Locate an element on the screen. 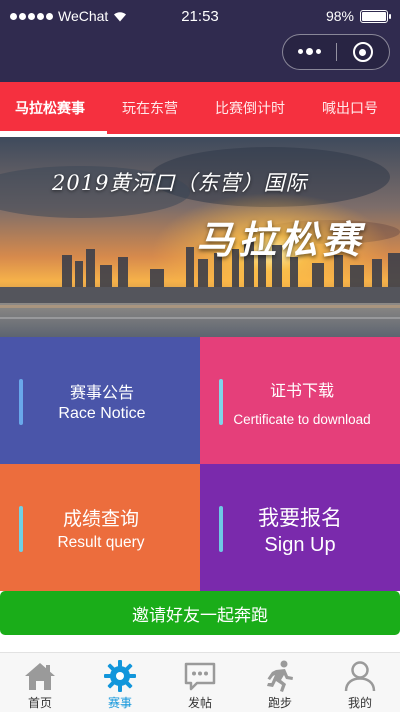 This screenshot has height=712, width=400. close-circle-icon is located at coordinates (362, 52).